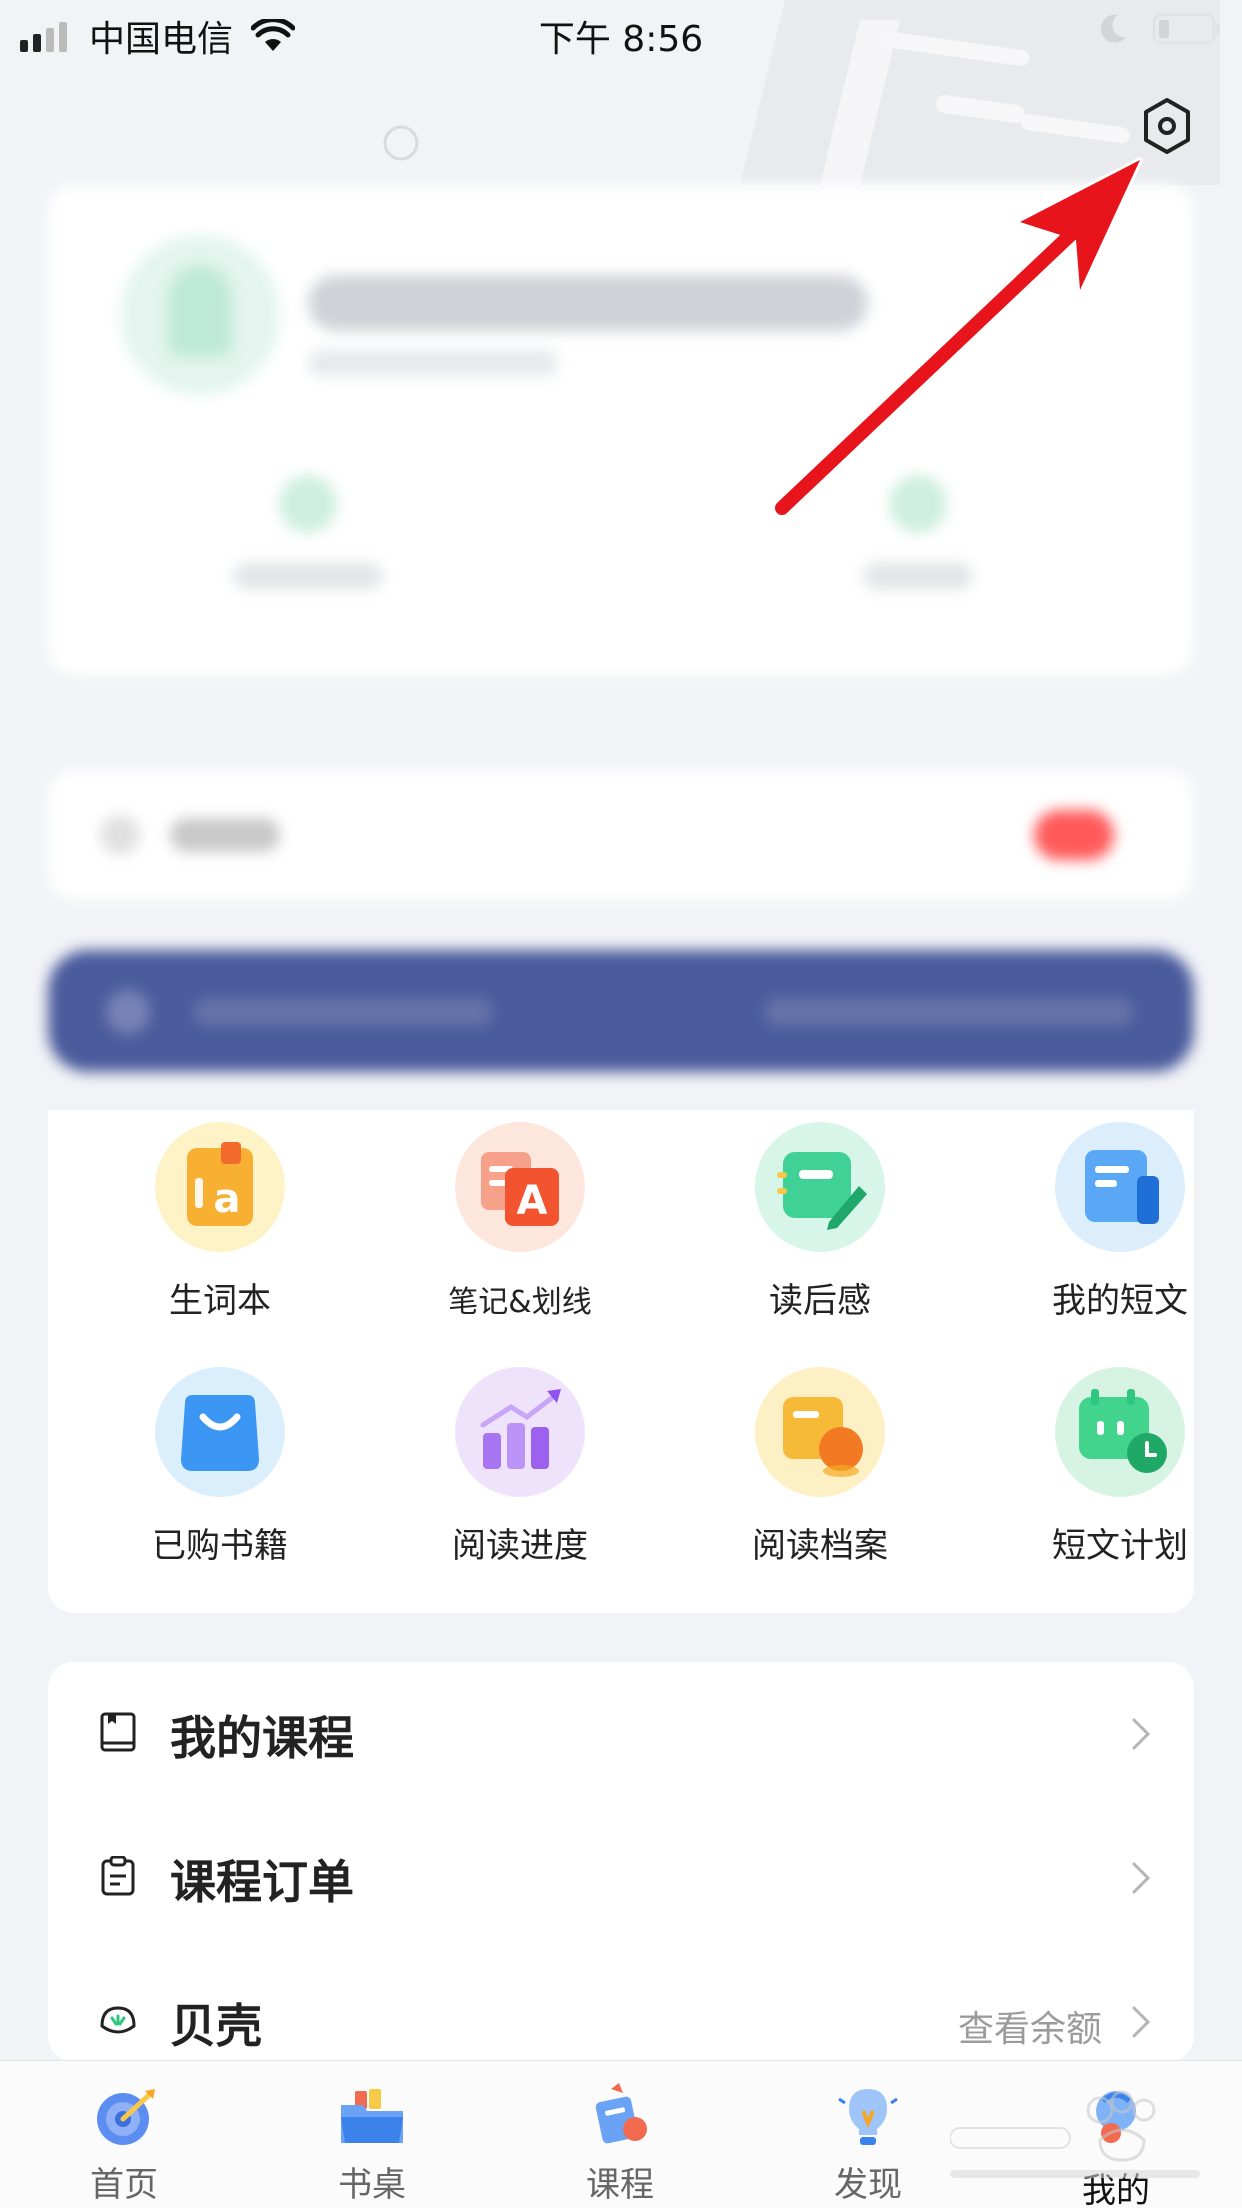 The image size is (1242, 2208). Describe the element at coordinates (1029, 2029) in the screenshot. I see `balance-hint: 查看余额` at that location.